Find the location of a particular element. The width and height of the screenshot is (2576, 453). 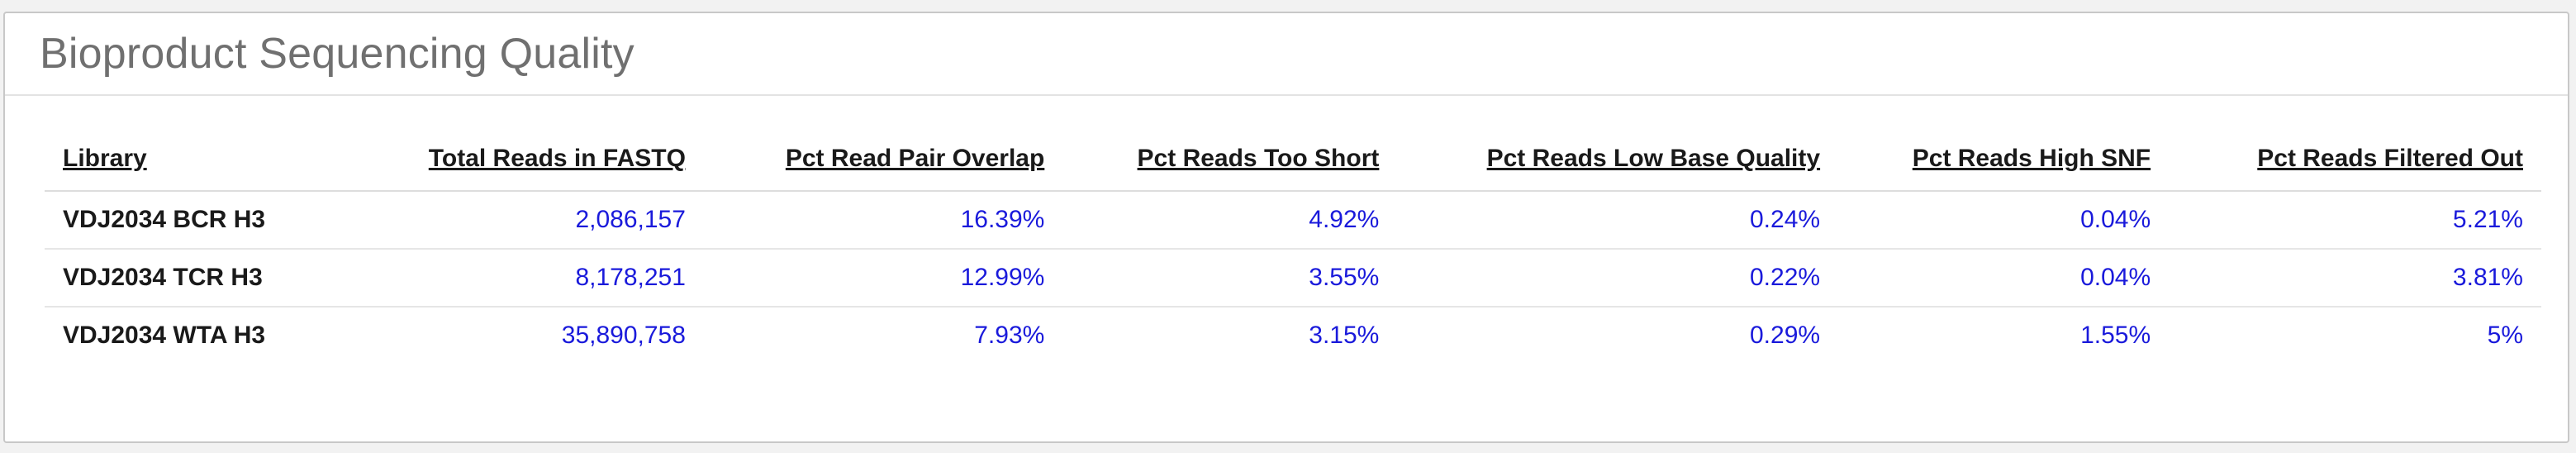

column-header-filtered-out: Pct Reads Filtered Out is located at coordinates (2355, 168).